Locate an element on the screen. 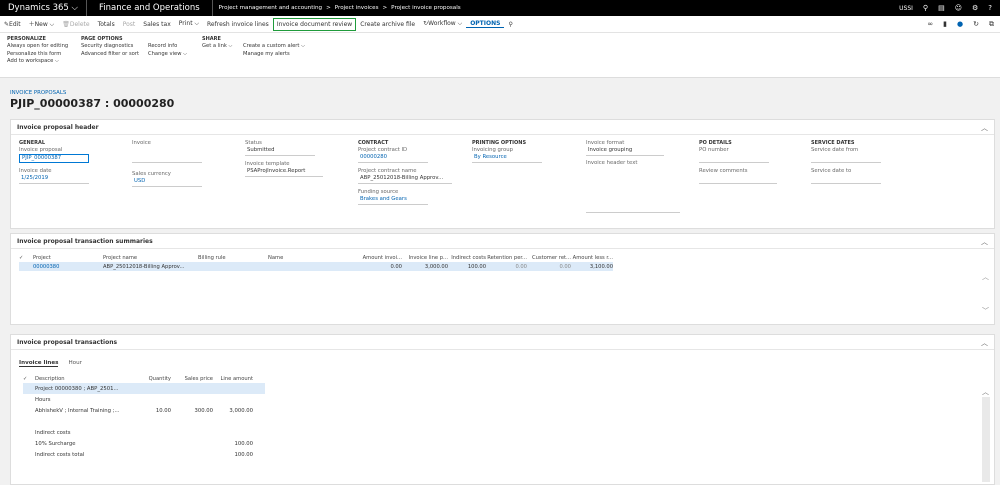 Image resolution: width=1000 pixels, height=485 pixels. advanced-filter: Advanced filter or sort is located at coordinates (110, 54).